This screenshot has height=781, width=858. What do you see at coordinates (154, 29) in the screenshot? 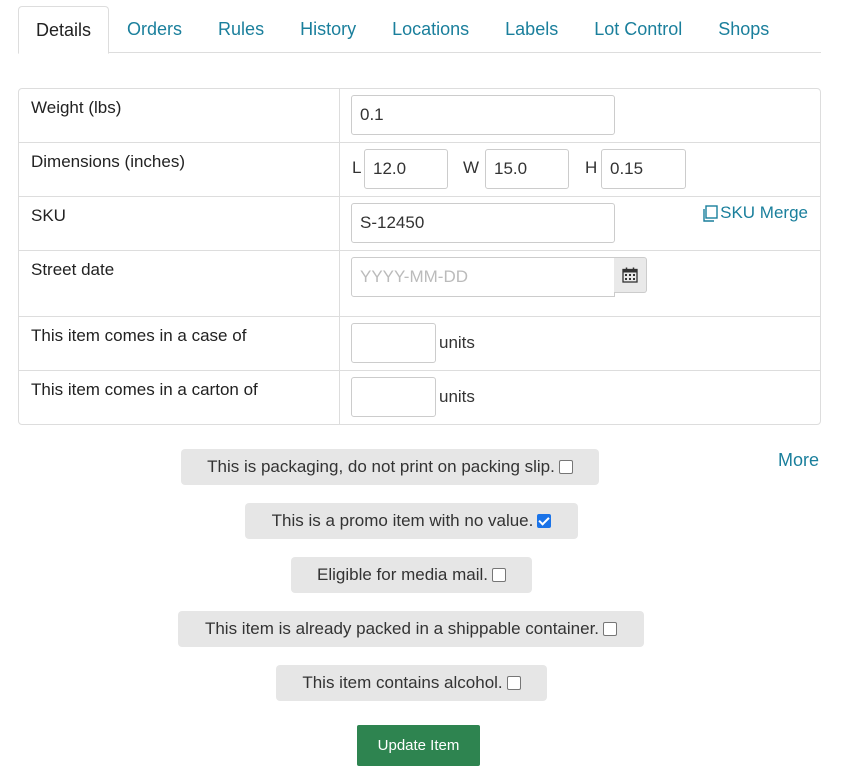
I see `tab-orders: Orders` at bounding box center [154, 29].